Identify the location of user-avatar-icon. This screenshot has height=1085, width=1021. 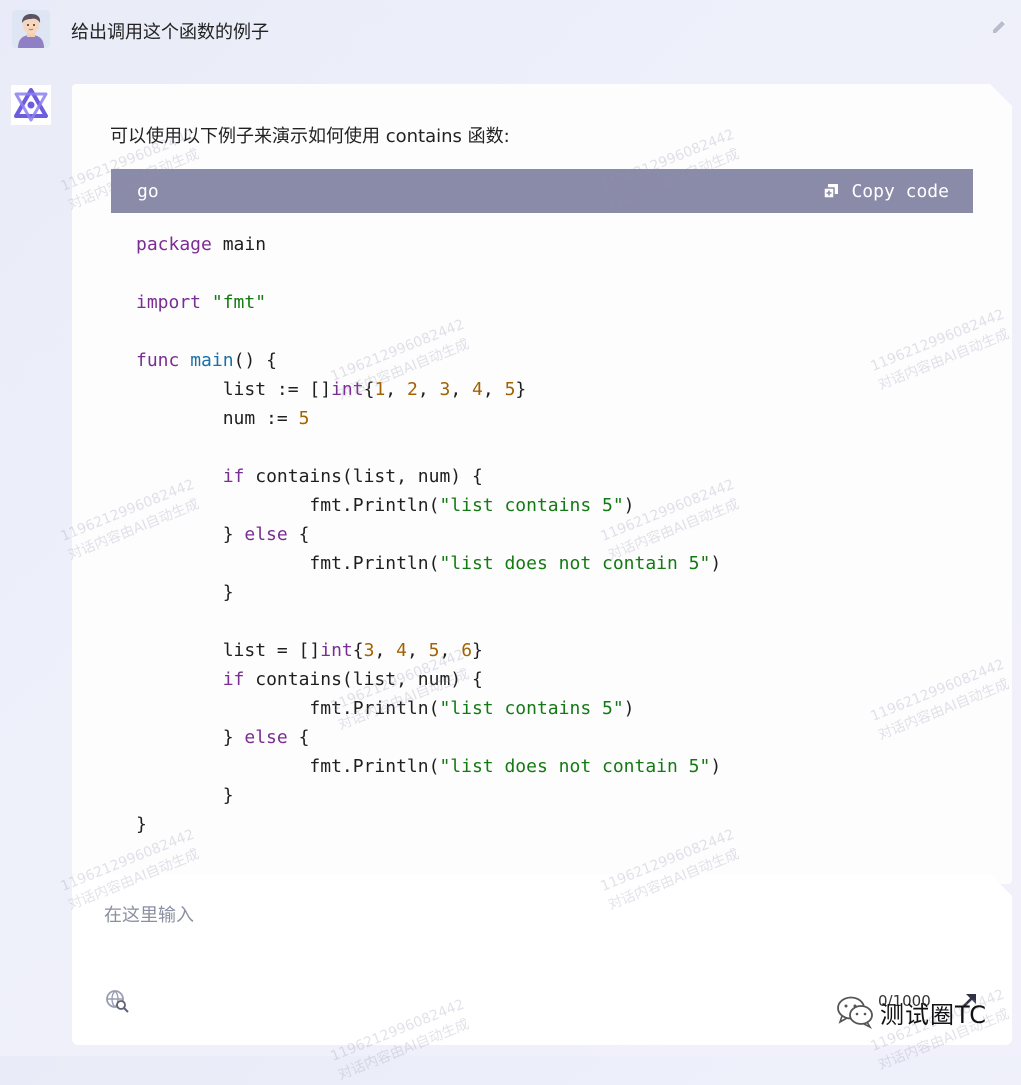
(31, 29).